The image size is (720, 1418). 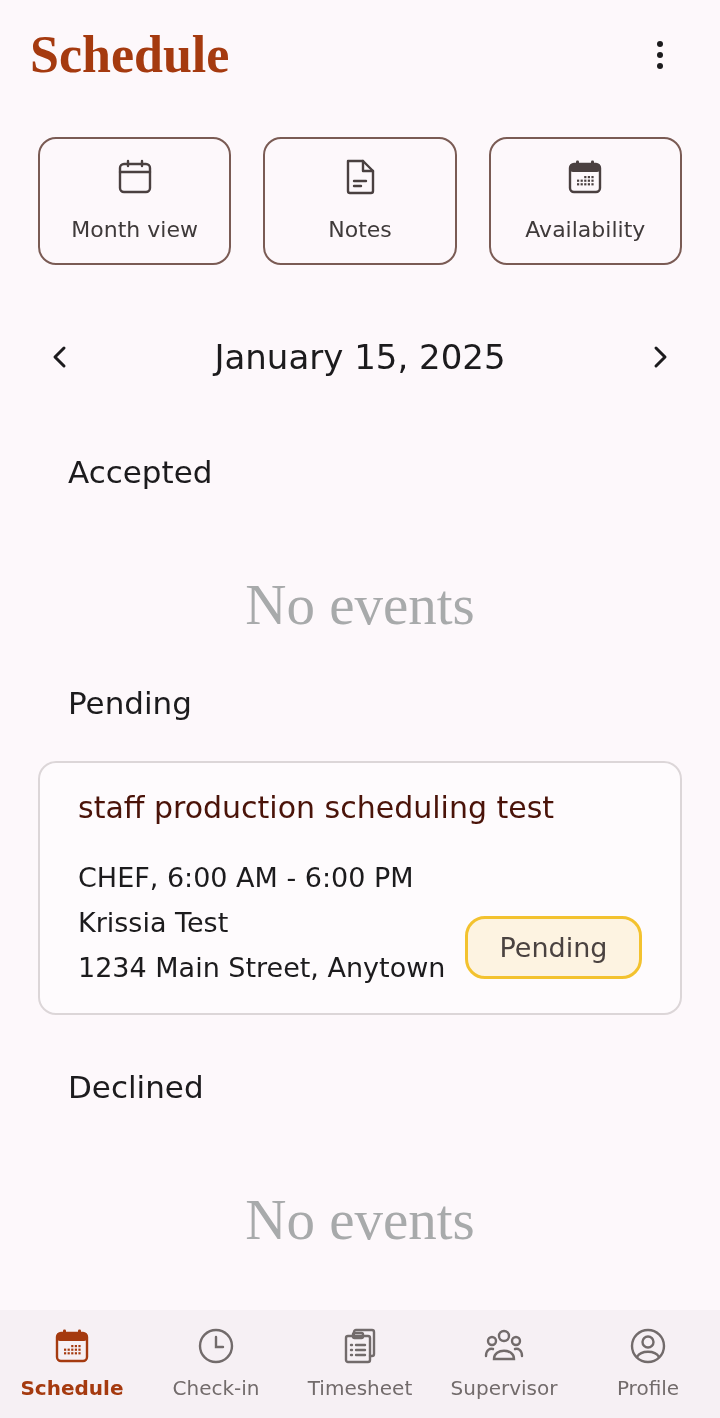 What do you see at coordinates (648, 1346) in the screenshot?
I see `profile-icon` at bounding box center [648, 1346].